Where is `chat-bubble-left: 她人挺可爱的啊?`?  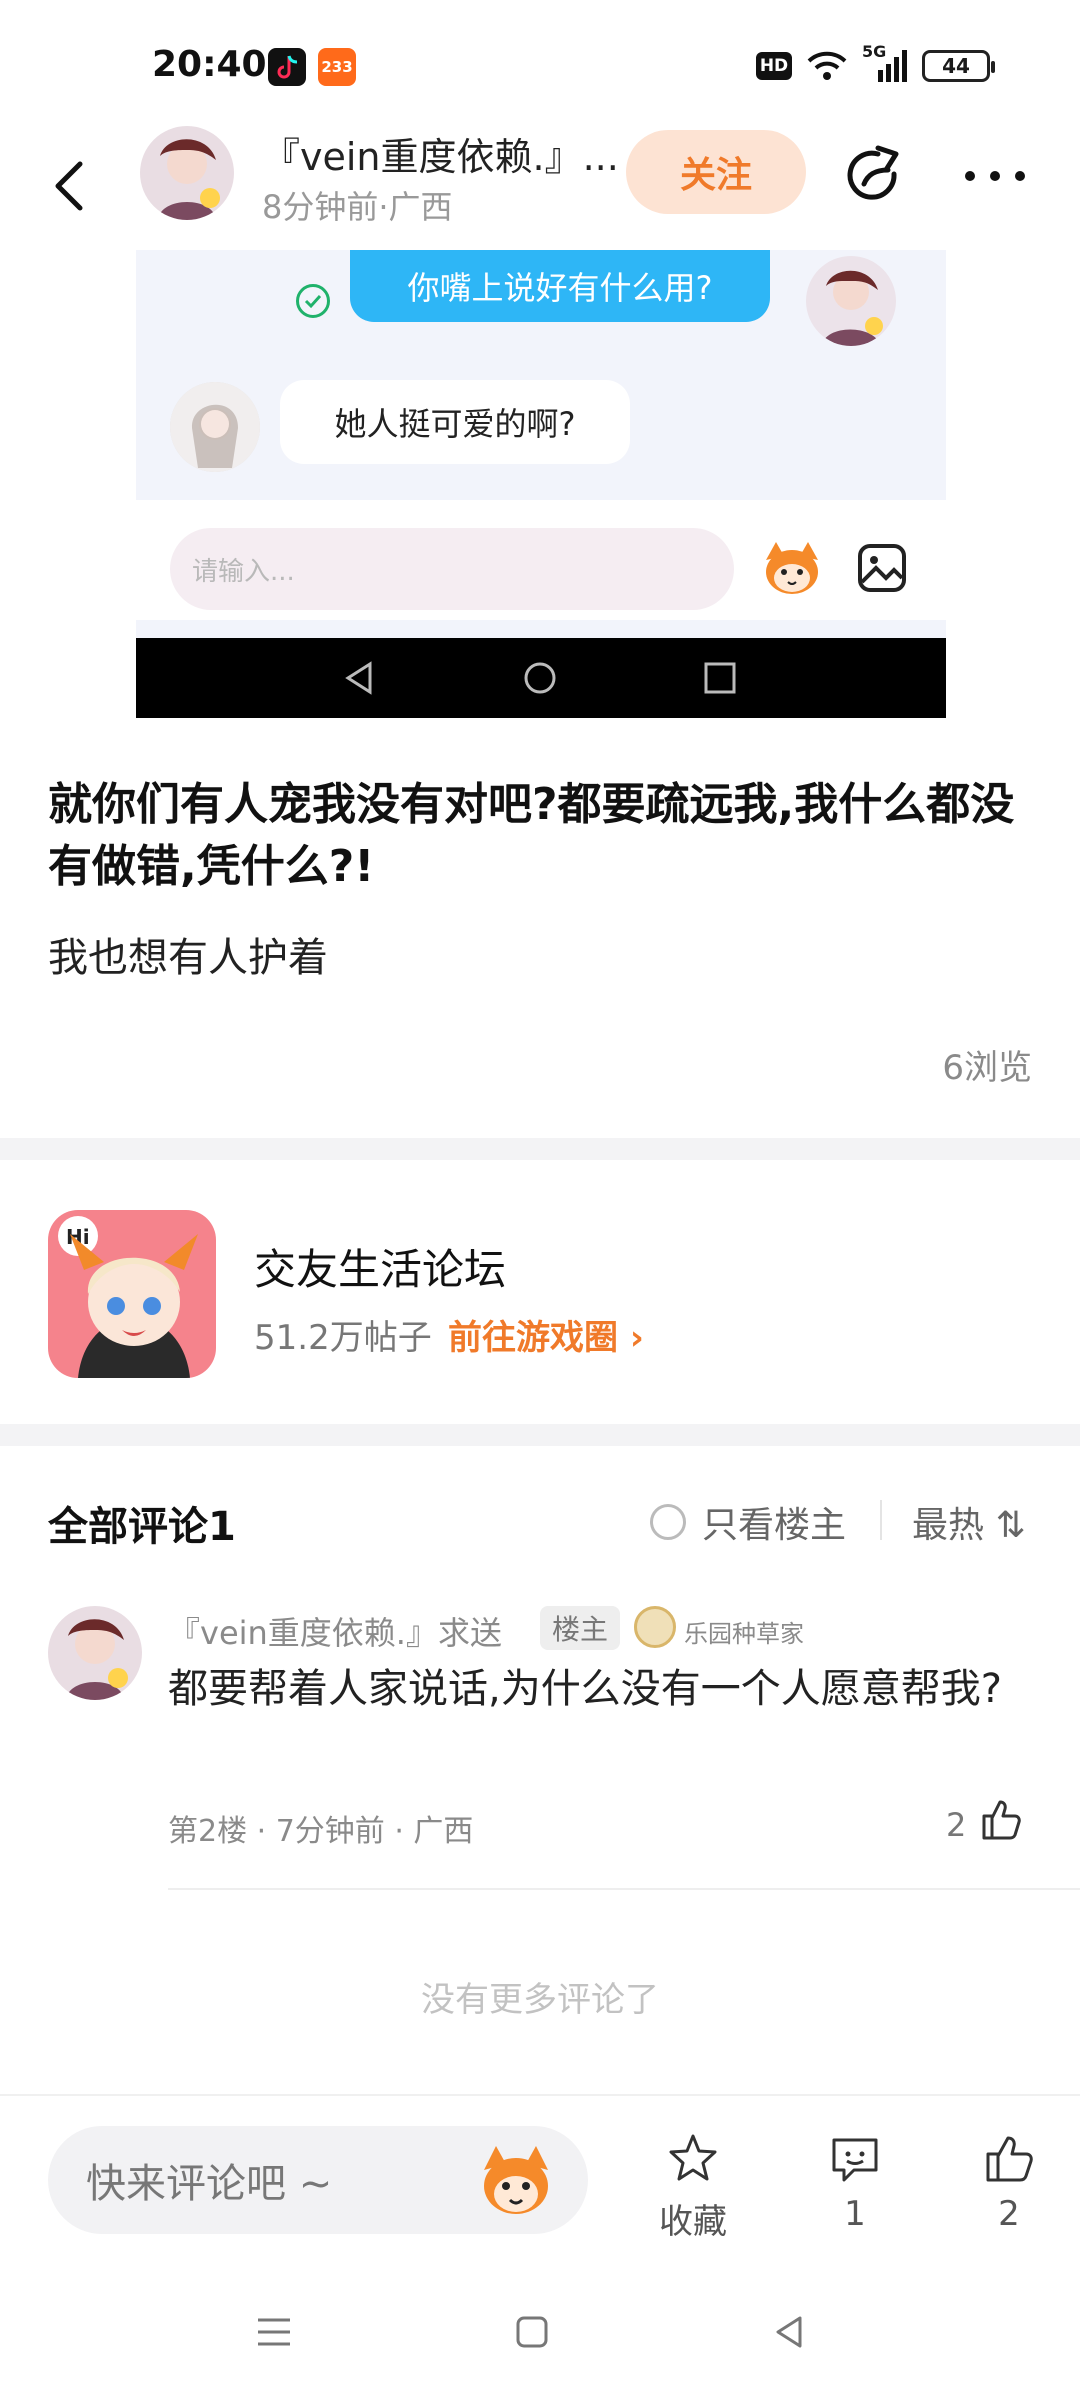 chat-bubble-left: 她人挺可爱的啊? is located at coordinates (455, 422).